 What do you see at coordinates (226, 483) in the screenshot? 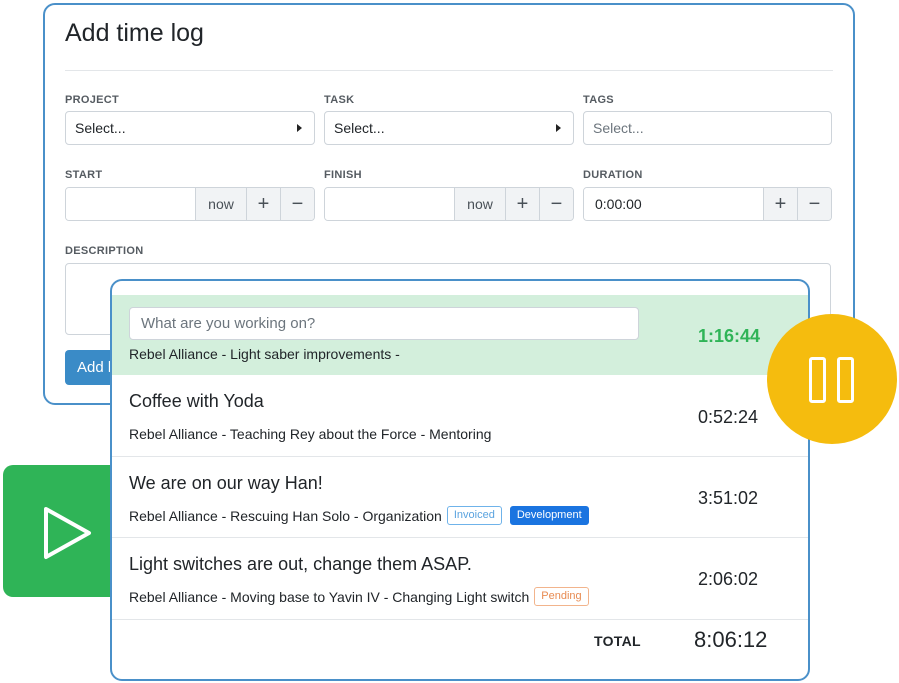
I see `entry-title: We are on our way Han!` at bounding box center [226, 483].